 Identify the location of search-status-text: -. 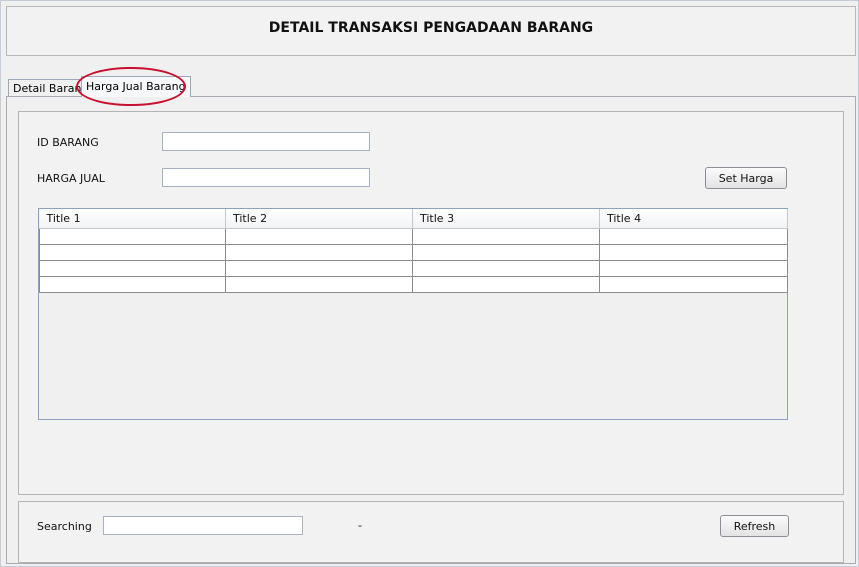
(360, 525).